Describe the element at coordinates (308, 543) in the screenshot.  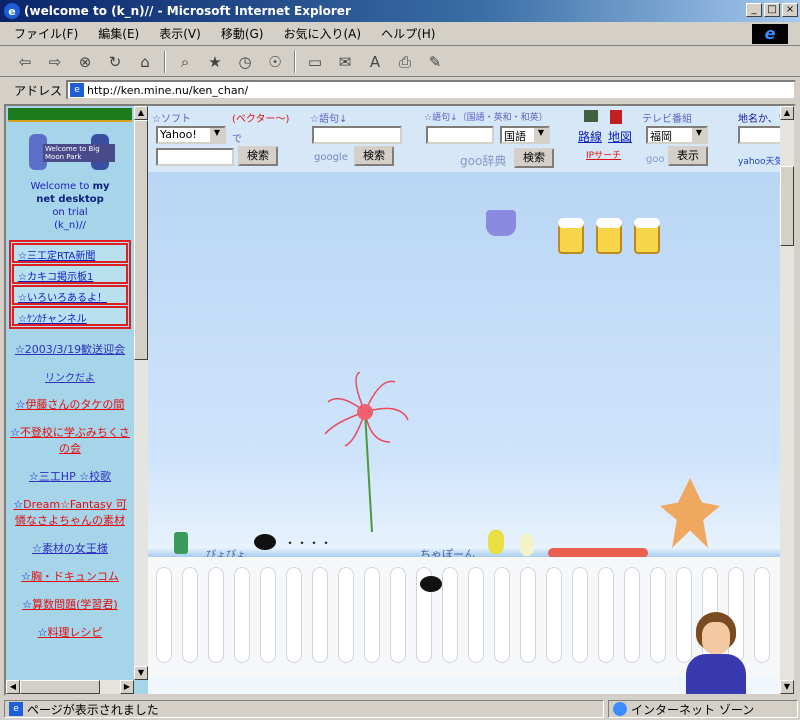
I see `dots-text: ・・・・` at that location.